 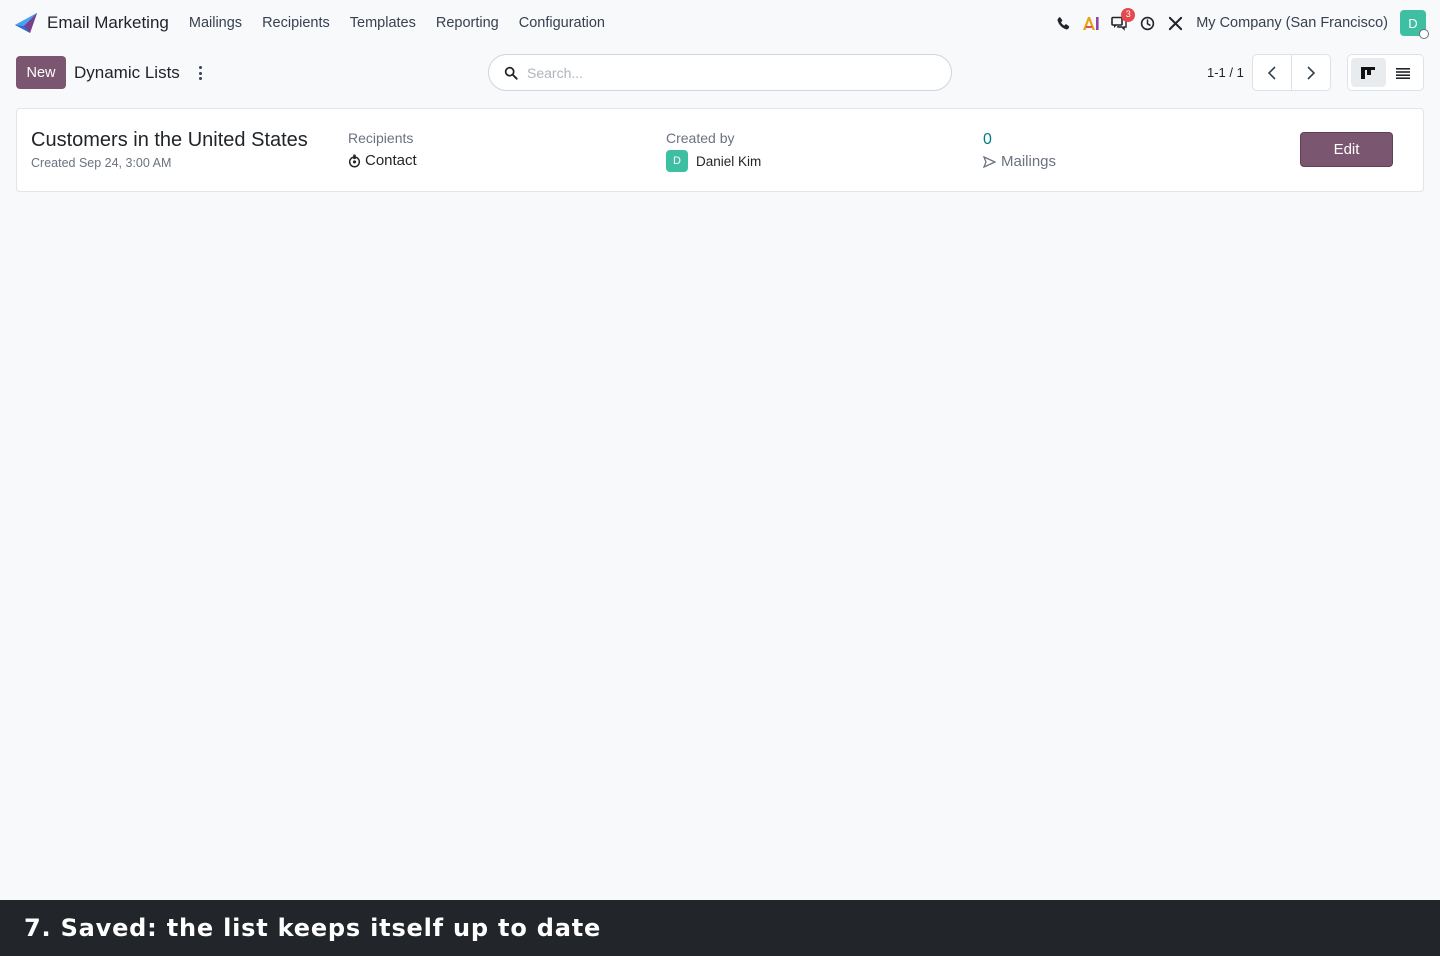 I want to click on message-count-badge: 3, so click(x=1128, y=15).